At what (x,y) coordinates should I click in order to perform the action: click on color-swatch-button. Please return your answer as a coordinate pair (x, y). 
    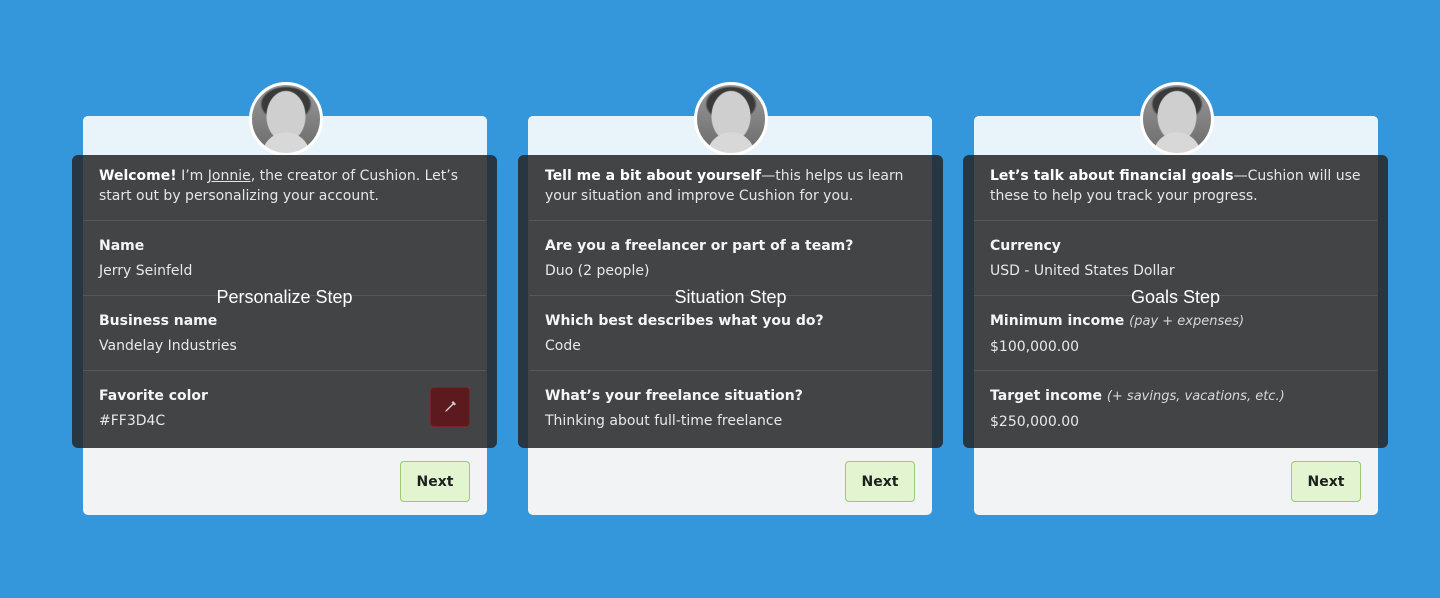
    Looking at the image, I should click on (450, 407).